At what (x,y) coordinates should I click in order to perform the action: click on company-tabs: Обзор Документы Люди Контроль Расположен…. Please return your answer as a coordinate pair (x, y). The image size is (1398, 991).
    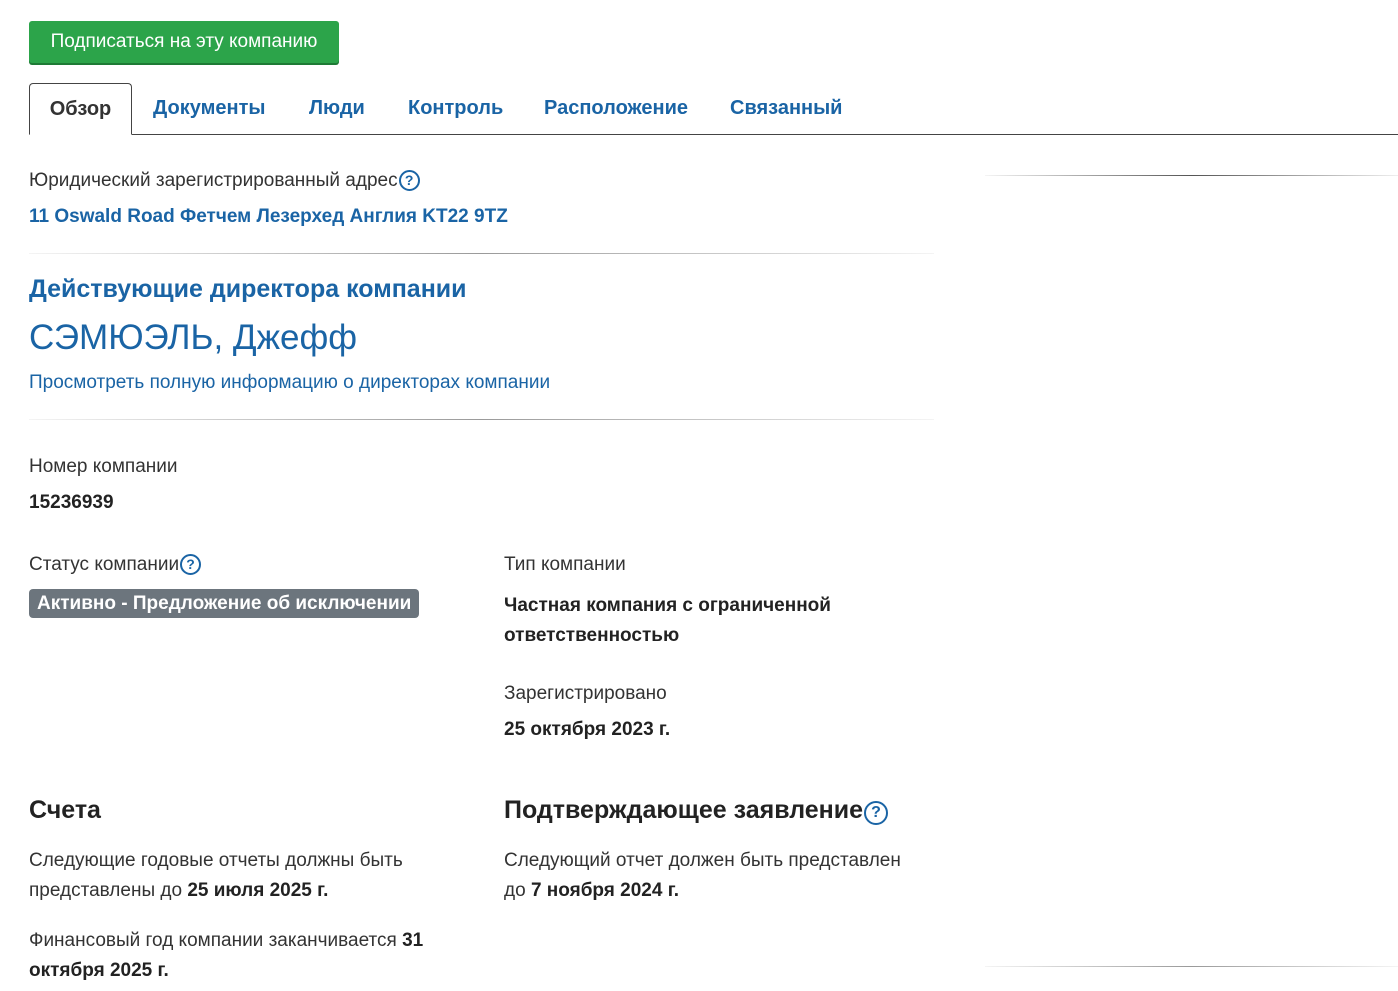
    Looking at the image, I should click on (713, 109).